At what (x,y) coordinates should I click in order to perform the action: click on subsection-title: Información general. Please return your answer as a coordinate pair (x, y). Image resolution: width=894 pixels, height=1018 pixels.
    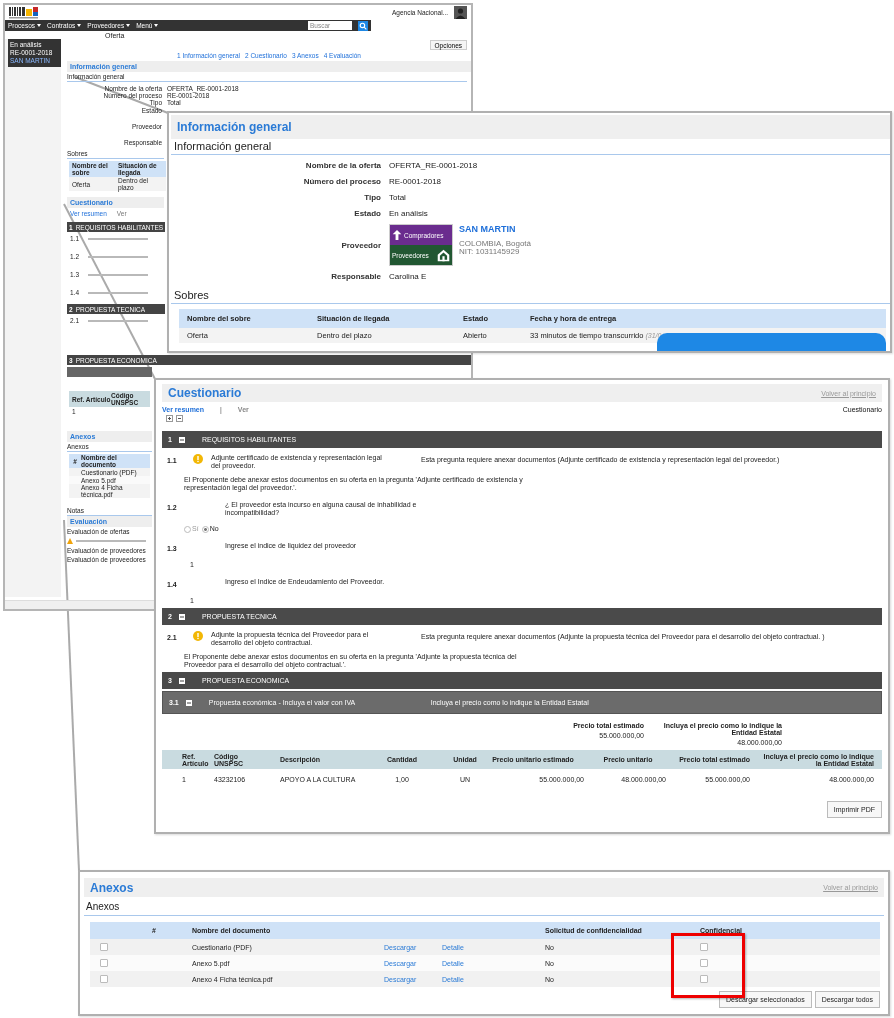
    Looking at the image, I should click on (223, 146).